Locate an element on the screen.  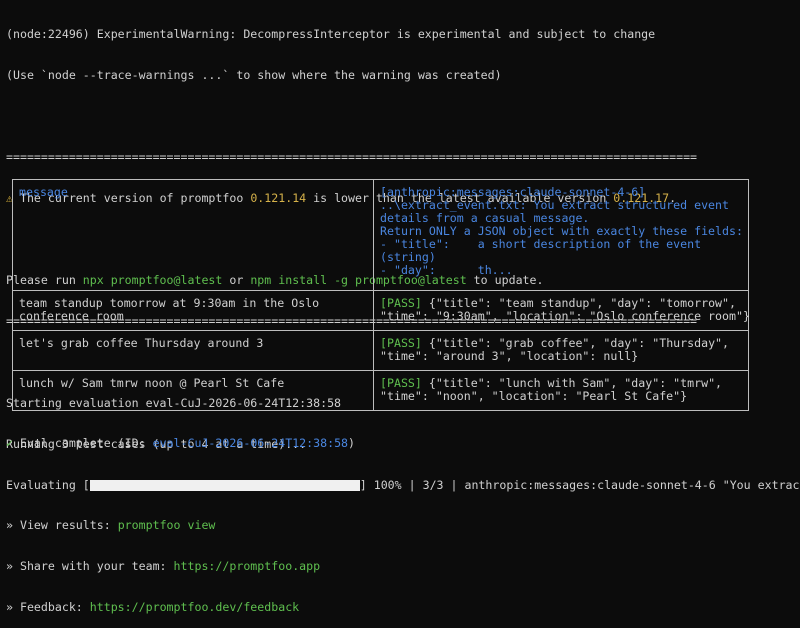
eval-id: eval-CuJ-2026-06-24T12:38:58 is located at coordinates (250, 443).